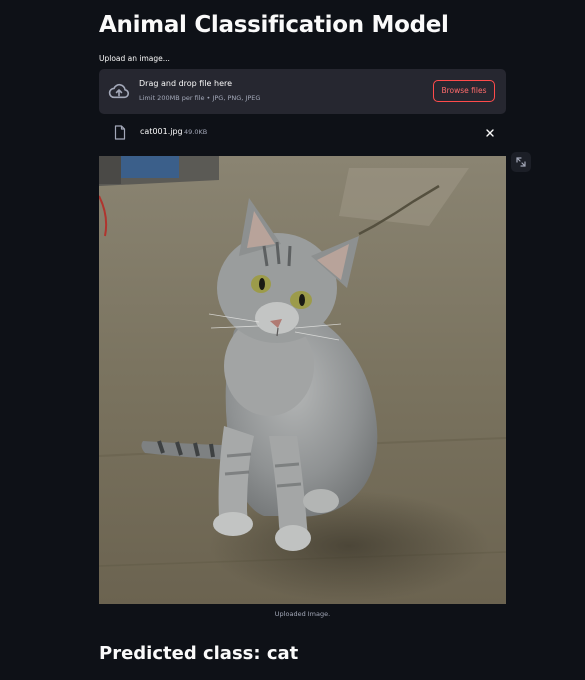  Describe the element at coordinates (200, 98) in the screenshot. I see `dropzone-limit-text: Limit 200MB per file • JPG, PNG, JPEG` at that location.